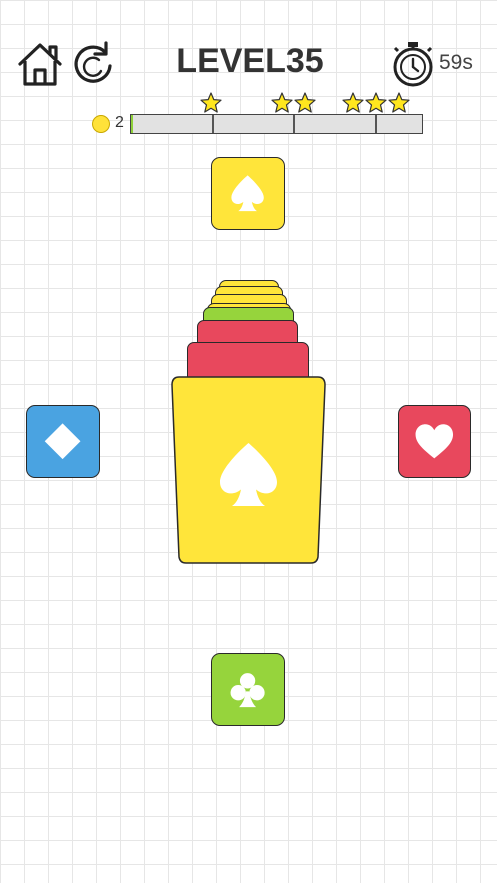  I want to click on level-title: LEVEL35, so click(250, 61).